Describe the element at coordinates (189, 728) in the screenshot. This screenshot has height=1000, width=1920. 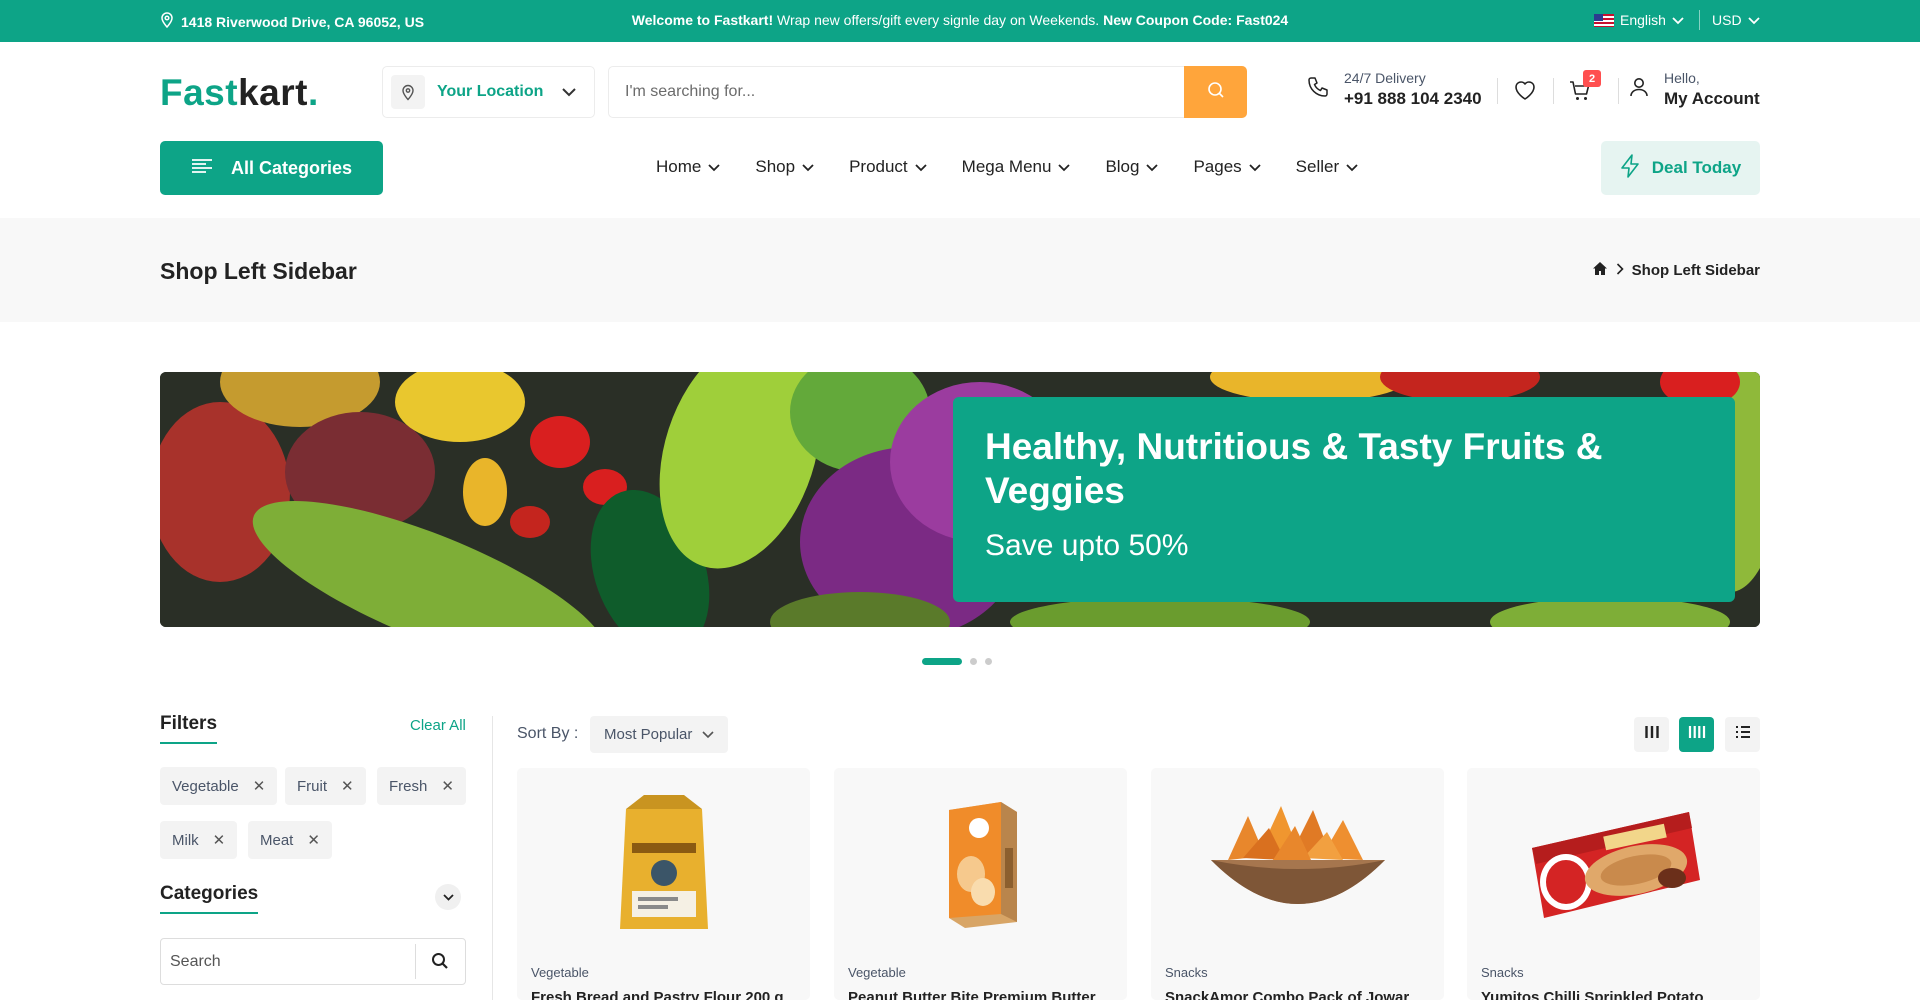
I see `filters-title: Filters` at that location.